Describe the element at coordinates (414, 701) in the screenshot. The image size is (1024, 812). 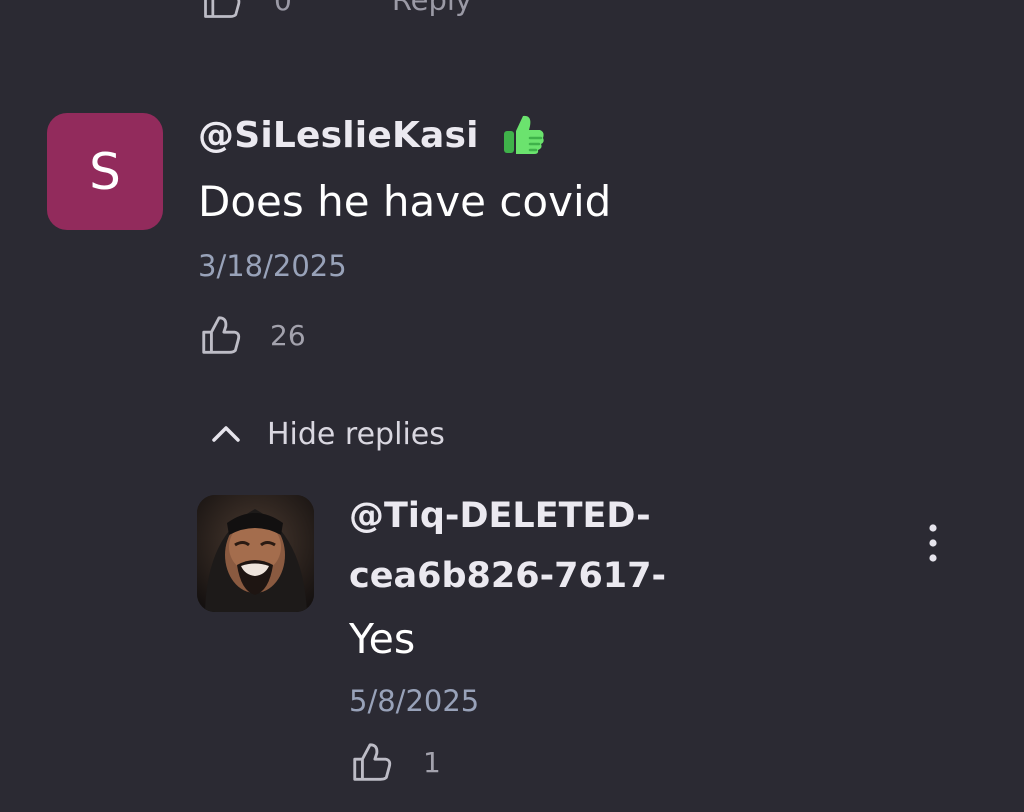
I see `reply-date: 5/8/2025` at that location.